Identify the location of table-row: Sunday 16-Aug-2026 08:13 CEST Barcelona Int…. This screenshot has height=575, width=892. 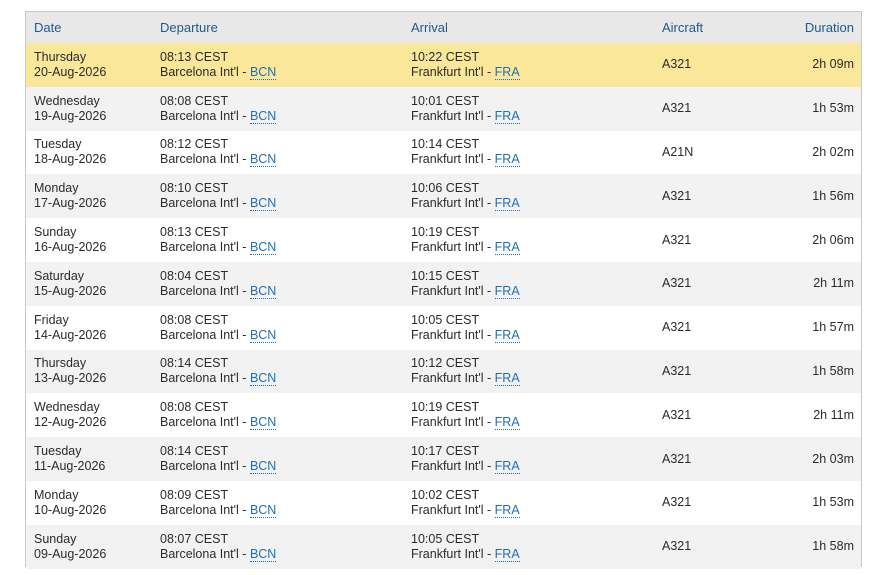
(443, 240).